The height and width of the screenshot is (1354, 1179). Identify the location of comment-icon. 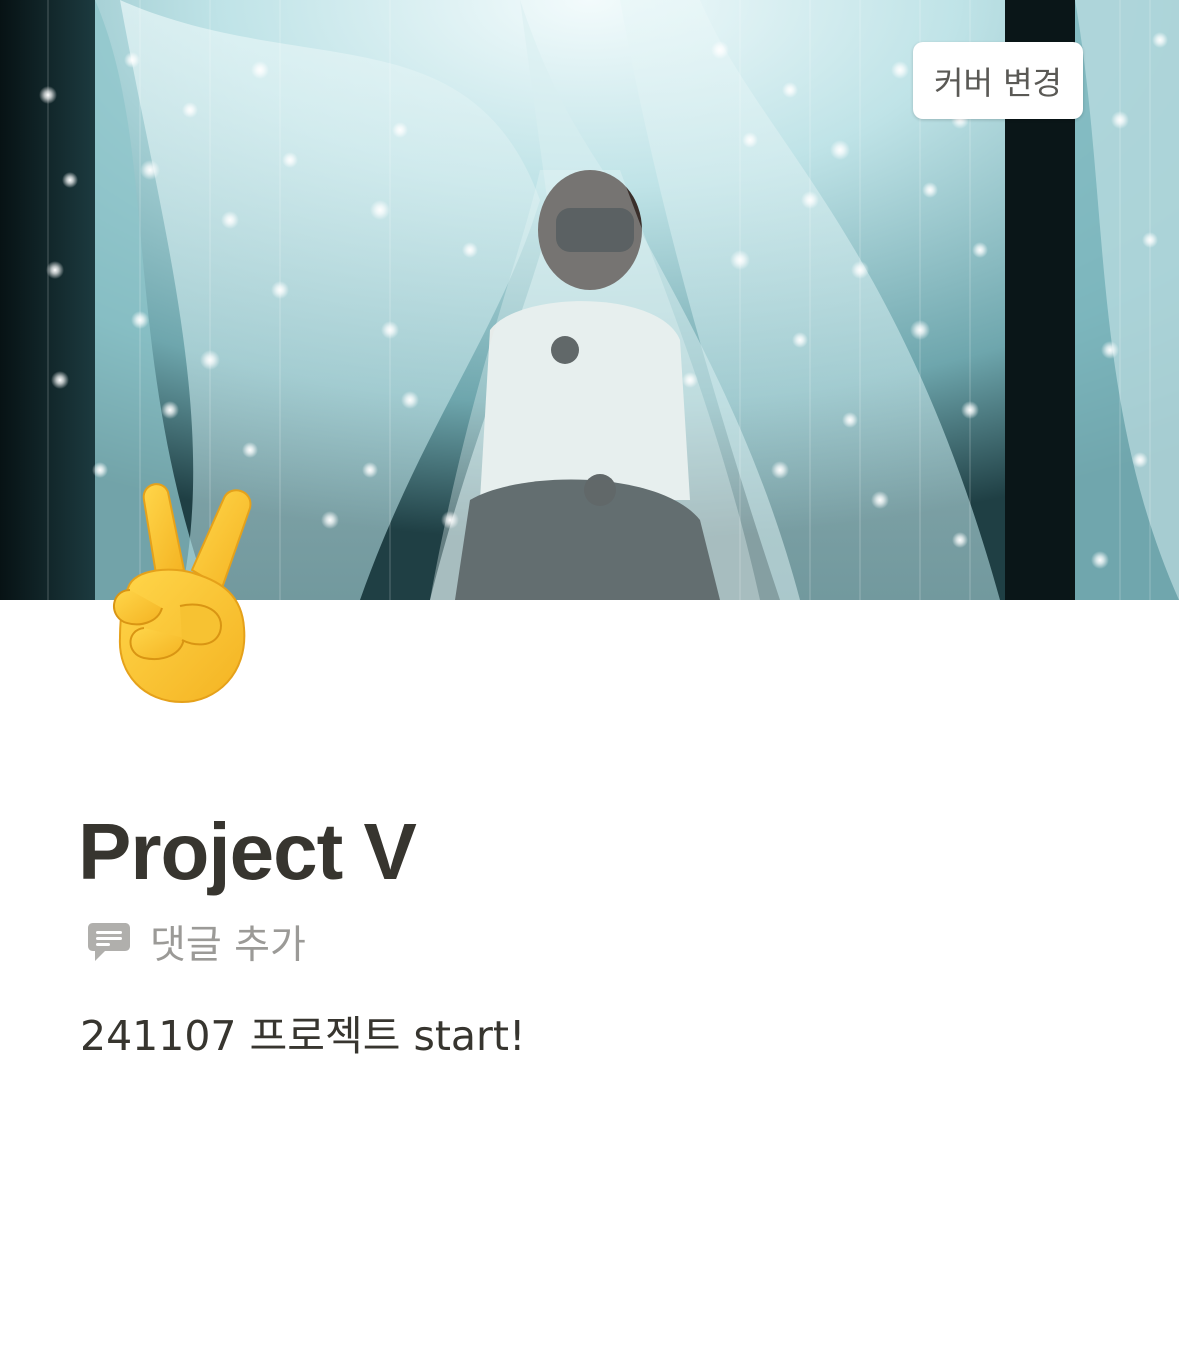
(109, 942).